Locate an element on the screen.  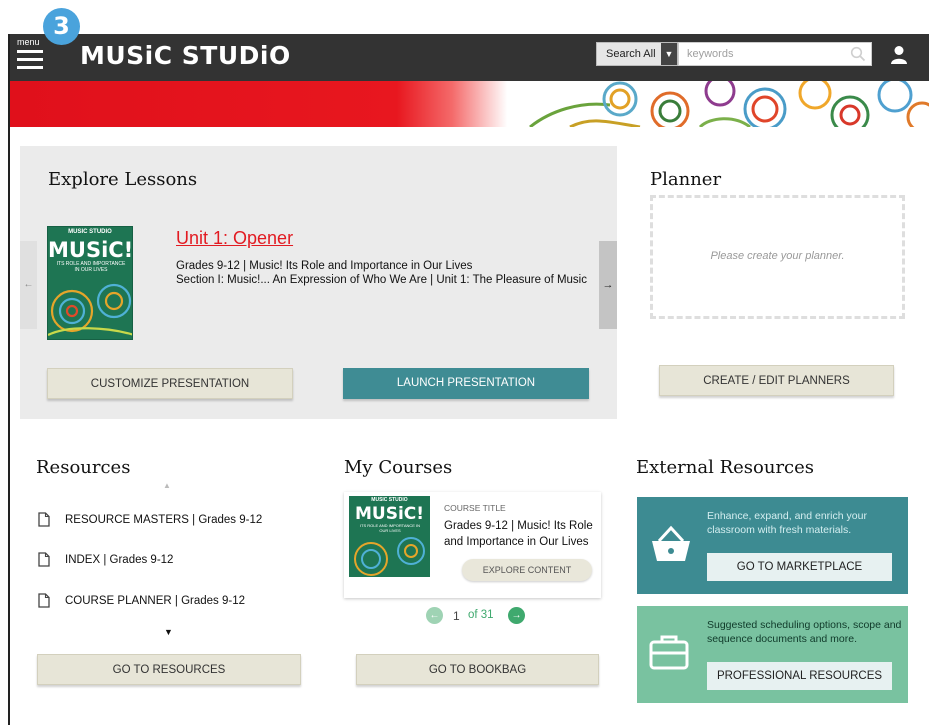
resource-item-label: RESOURCE MASTERS | Grades 9-12 is located at coordinates (164, 520).